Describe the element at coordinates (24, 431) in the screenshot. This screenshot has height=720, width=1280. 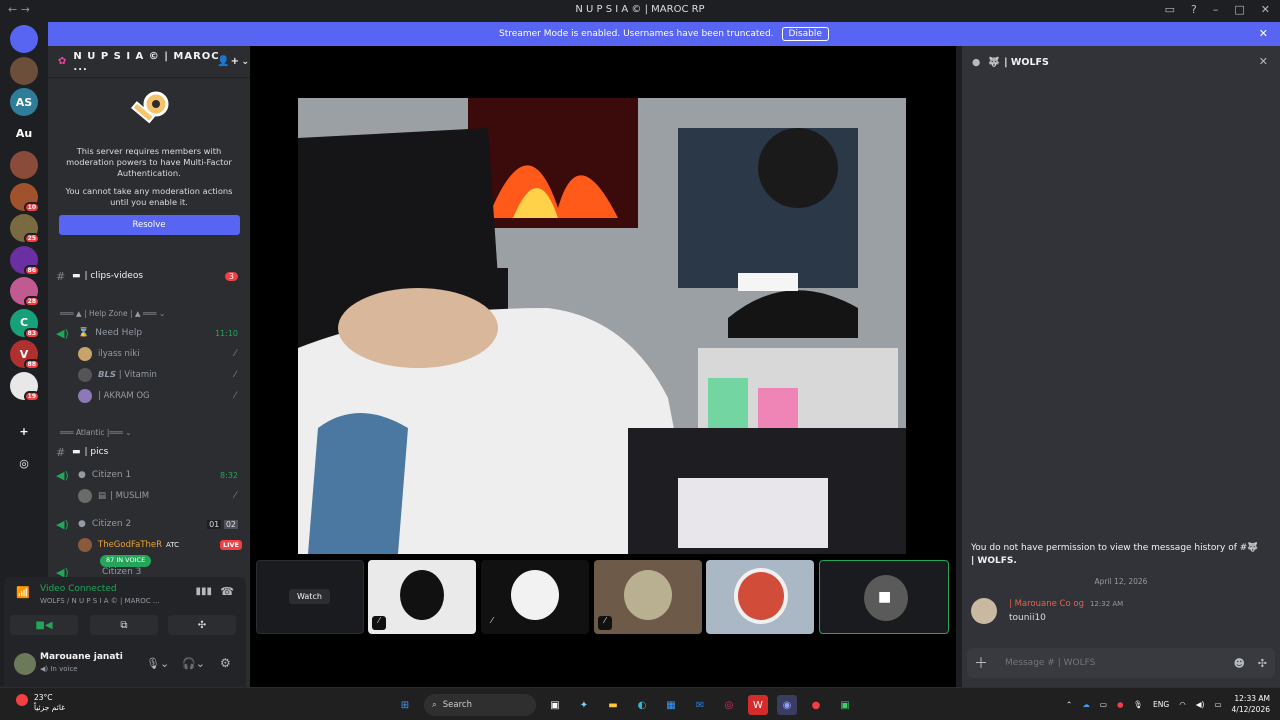
I see `add-server-icon: +` at that location.